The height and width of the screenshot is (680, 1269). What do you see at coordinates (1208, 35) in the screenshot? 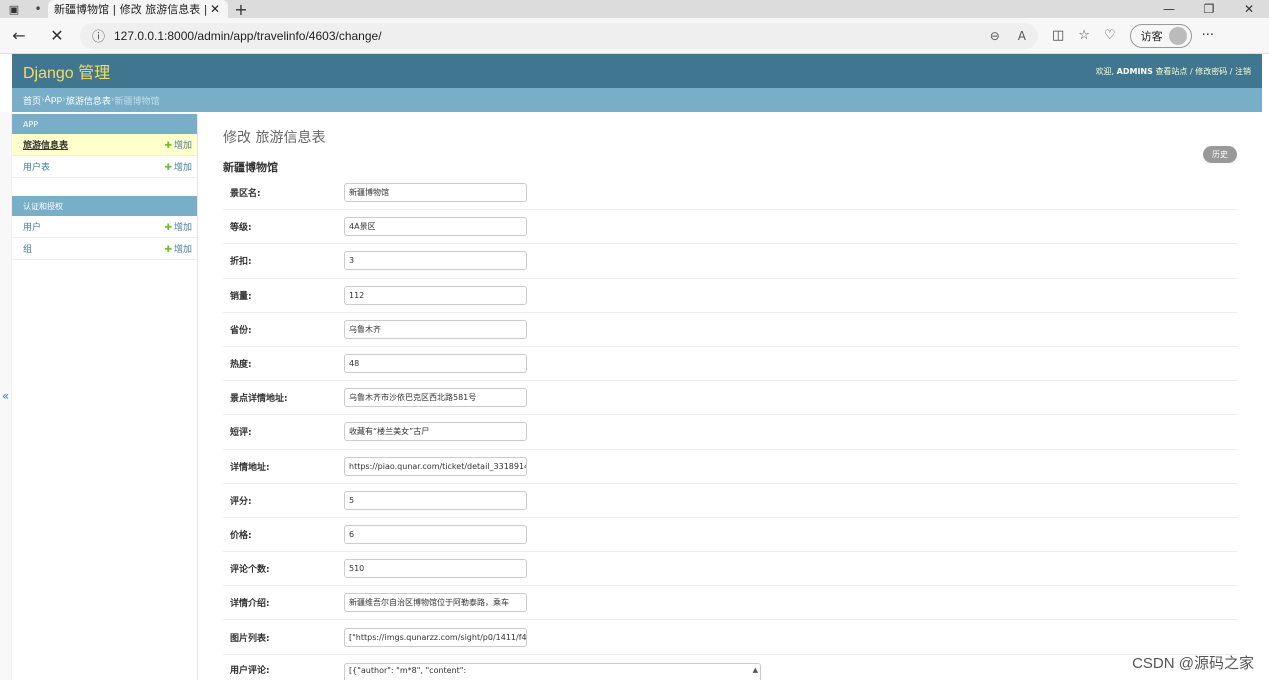
I see `more-menu-icon: ···` at bounding box center [1208, 35].